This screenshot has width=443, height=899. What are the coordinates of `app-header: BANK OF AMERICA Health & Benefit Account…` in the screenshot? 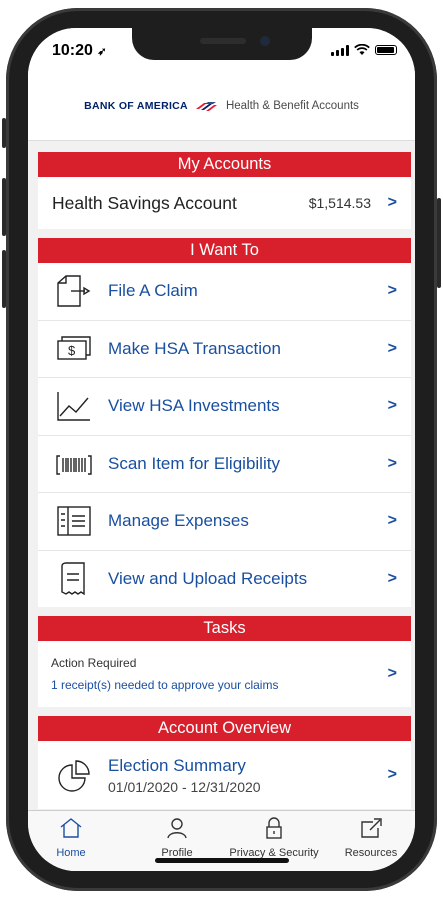 It's located at (221, 106).